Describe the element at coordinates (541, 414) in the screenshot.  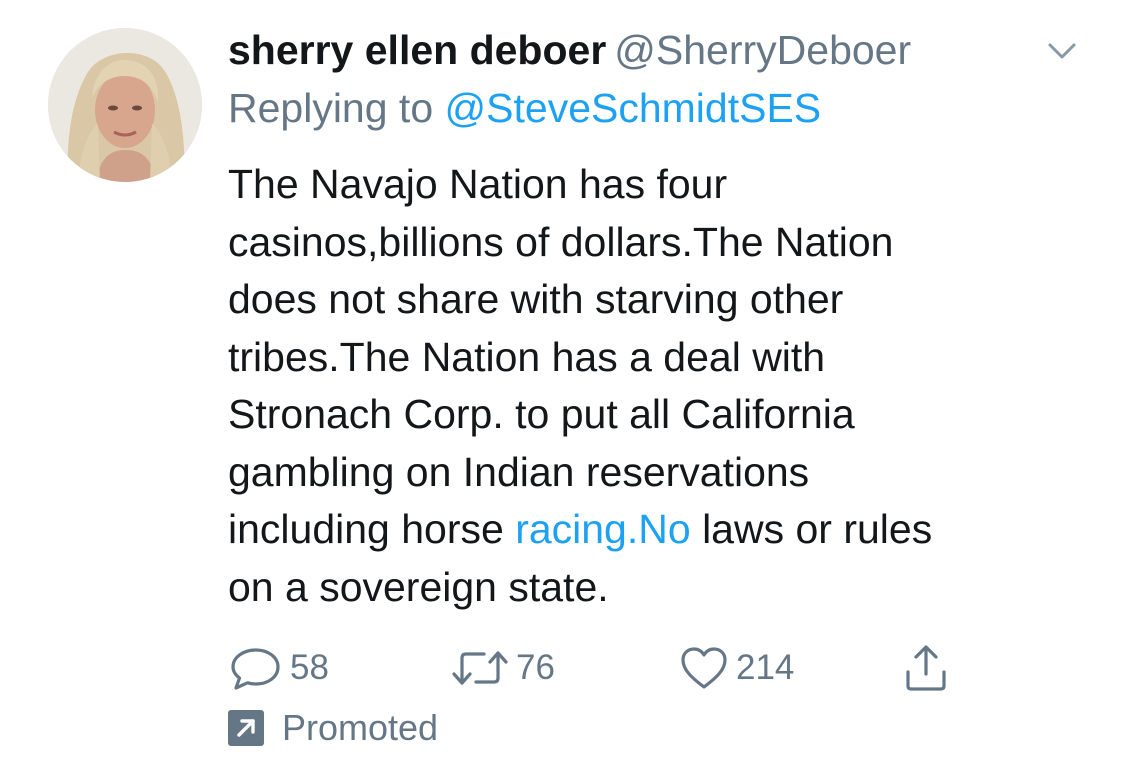
I see `tweet-text-line: Stronach Corp. to put all California` at that location.